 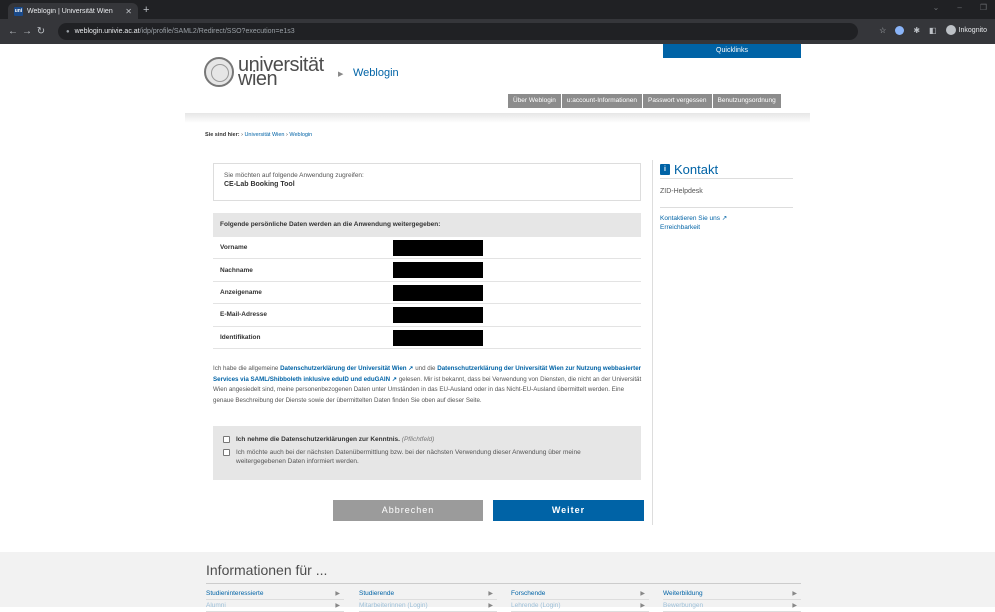 What do you see at coordinates (900, 30) in the screenshot?
I see `extension-icon` at bounding box center [900, 30].